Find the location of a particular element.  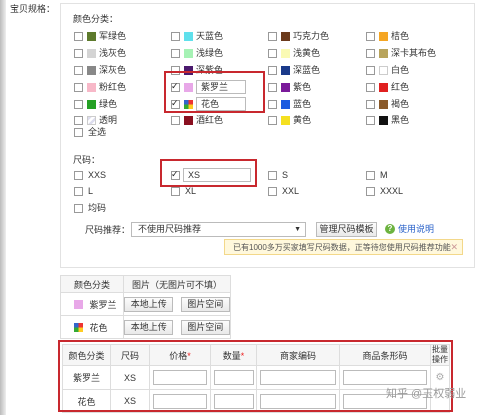

color-label: 白色 is located at coordinates (400, 70).